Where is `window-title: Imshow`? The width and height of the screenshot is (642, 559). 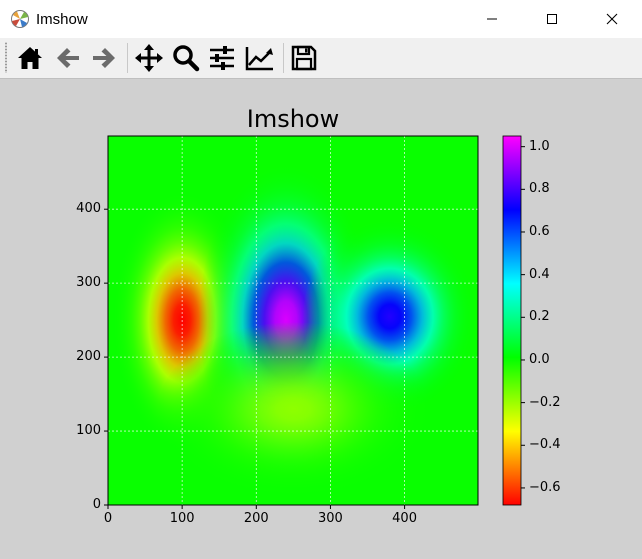
window-title: Imshow is located at coordinates (62, 19).